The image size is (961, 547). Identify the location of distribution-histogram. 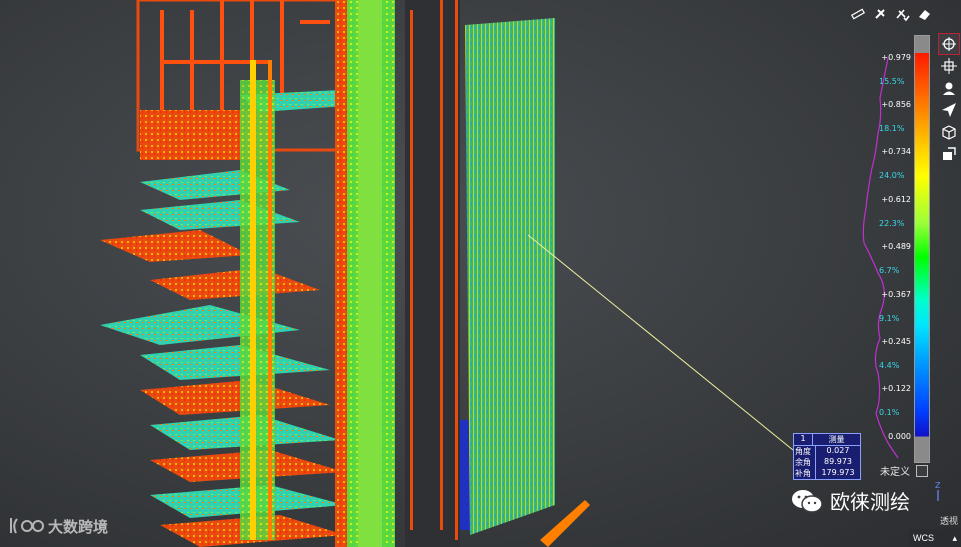
(880, 258).